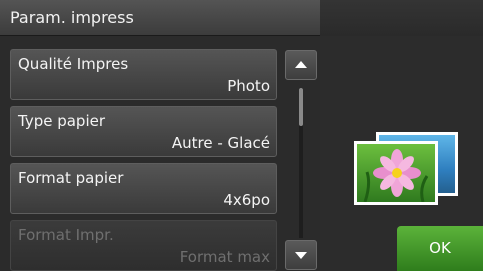  Describe the element at coordinates (71, 178) in the screenshot. I see `menu-item-label: Format papier` at that location.